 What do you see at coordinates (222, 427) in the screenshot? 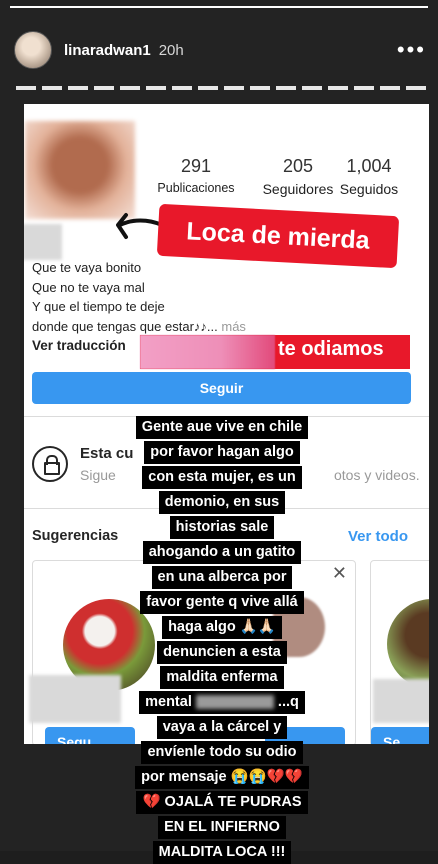
I see `caption-line: Gente aue vive en chile` at bounding box center [222, 427].